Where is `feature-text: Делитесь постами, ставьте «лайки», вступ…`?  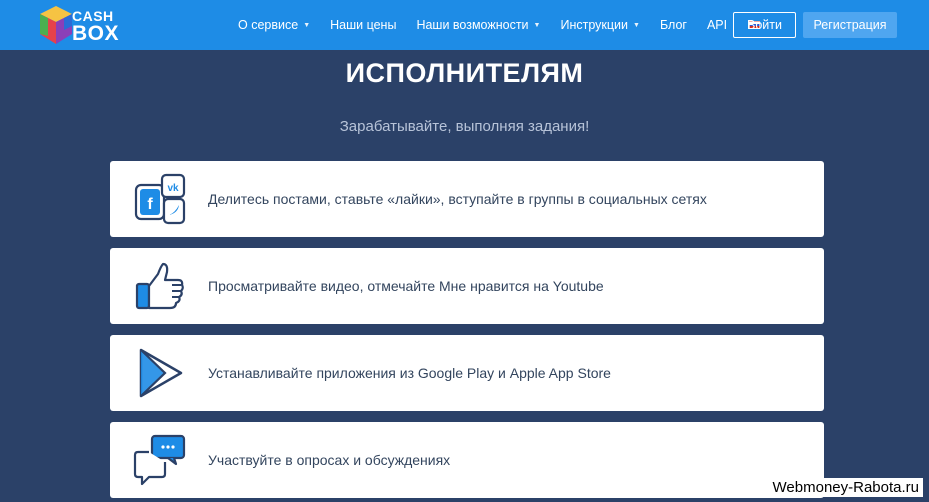
feature-text: Делитесь постами, ставьте «лайки», вступ… is located at coordinates (457, 199).